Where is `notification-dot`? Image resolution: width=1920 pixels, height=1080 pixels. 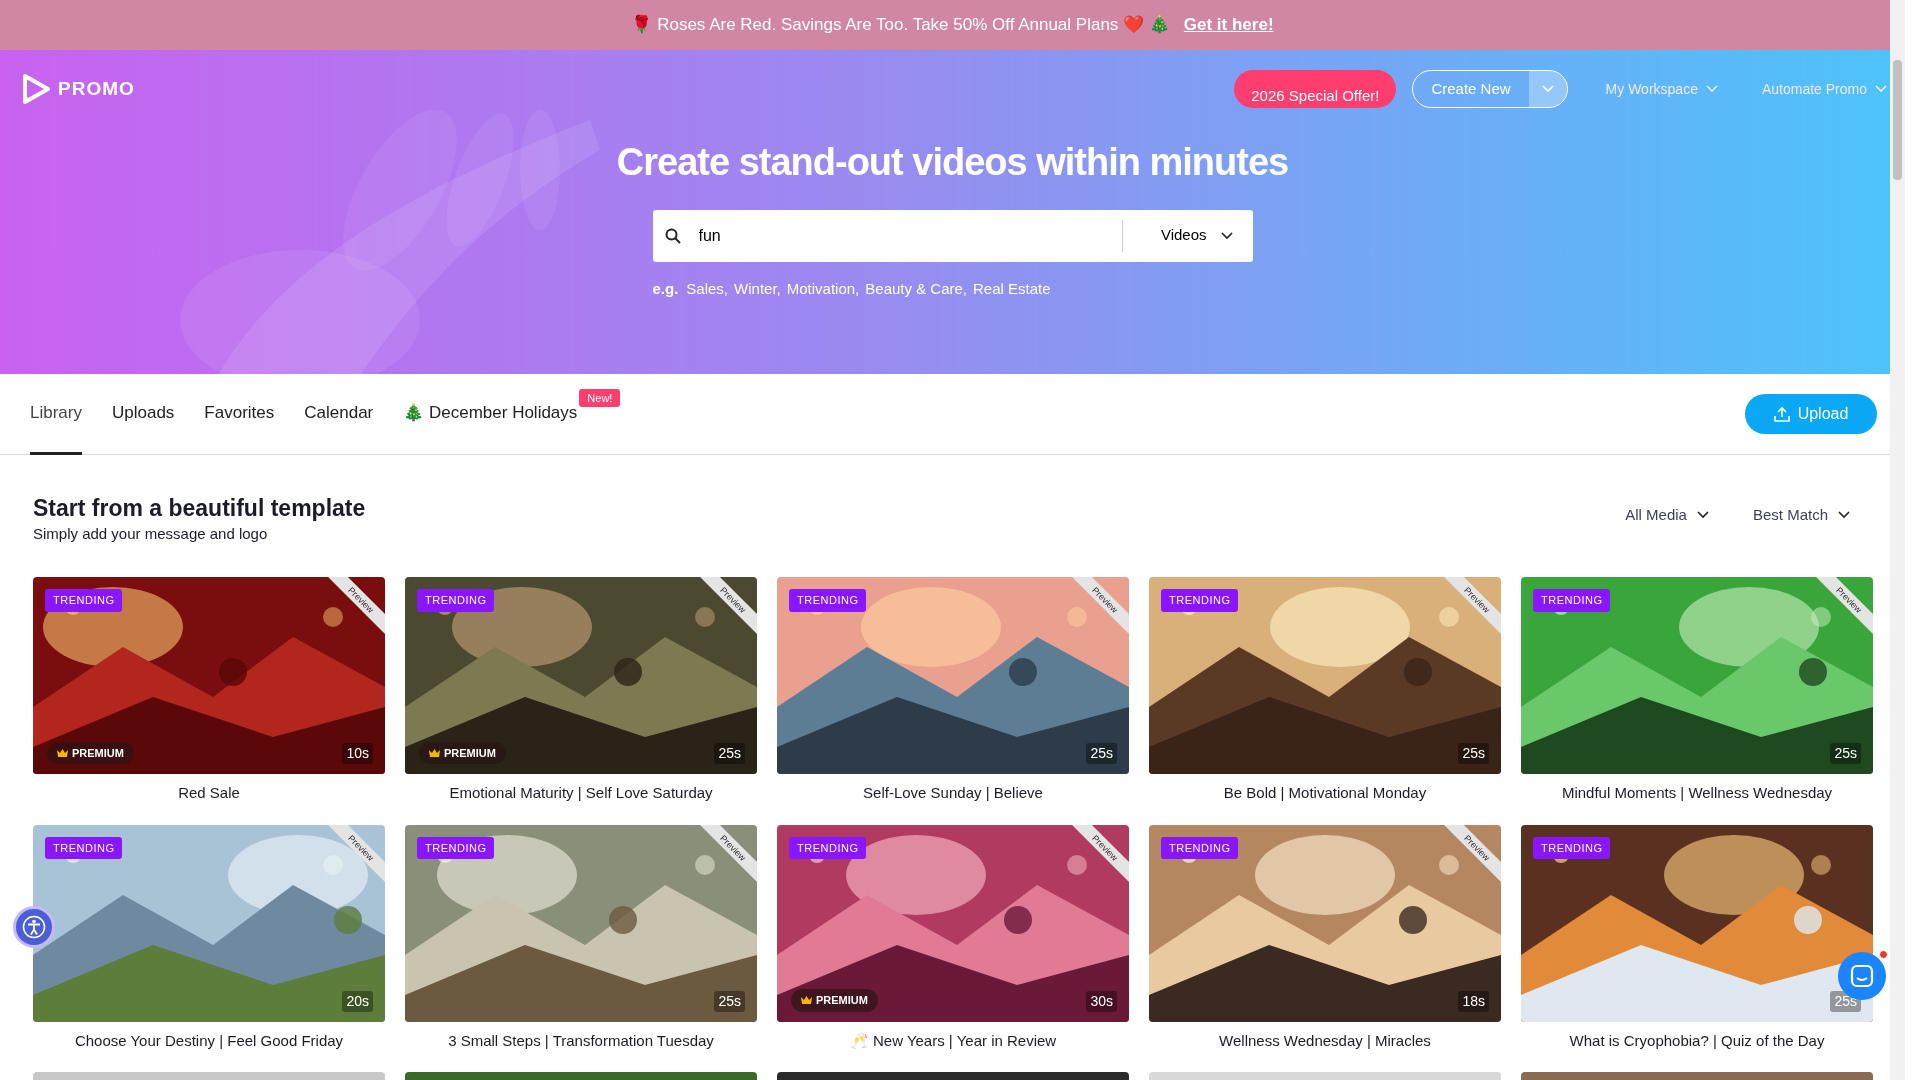
notification-dot is located at coordinates (1883, 954).